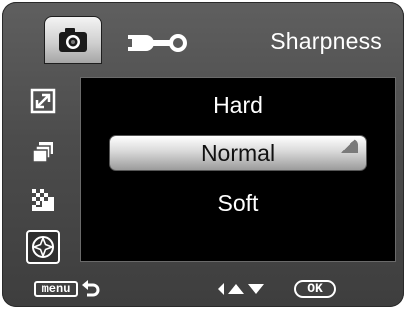  What do you see at coordinates (326, 41) in the screenshot?
I see `page-title: Sharpness` at bounding box center [326, 41].